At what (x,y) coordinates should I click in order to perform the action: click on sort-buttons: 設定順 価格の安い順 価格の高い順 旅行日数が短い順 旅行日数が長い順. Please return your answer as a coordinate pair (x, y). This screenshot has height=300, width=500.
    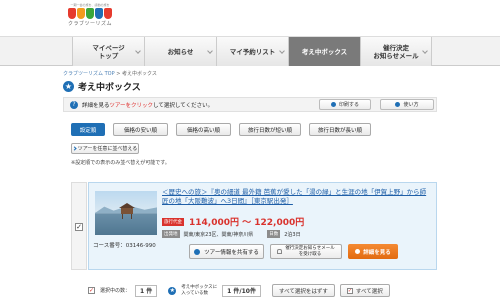
    Looking at the image, I should click on (221, 129).